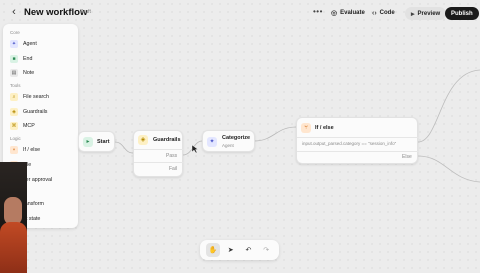 The image size is (480, 273). I want to click on node-categorize: ✦ Categorize Agent, so click(228, 141).